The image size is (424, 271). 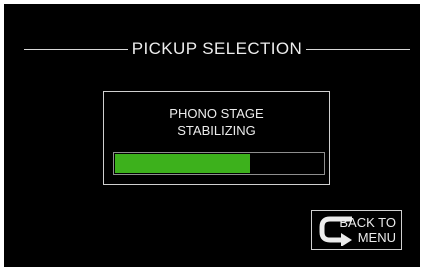 I want to click on back-button-label: BACK TO MENU, so click(x=367, y=230).